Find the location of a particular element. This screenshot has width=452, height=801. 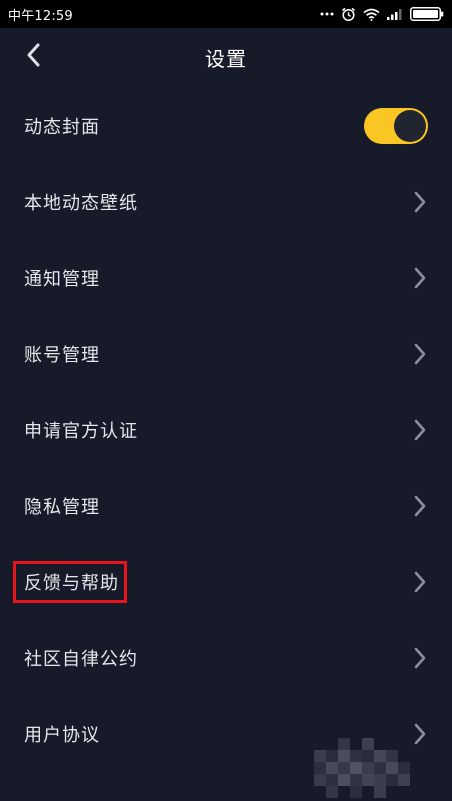

status-time: 中午12:59 is located at coordinates (40, 16).